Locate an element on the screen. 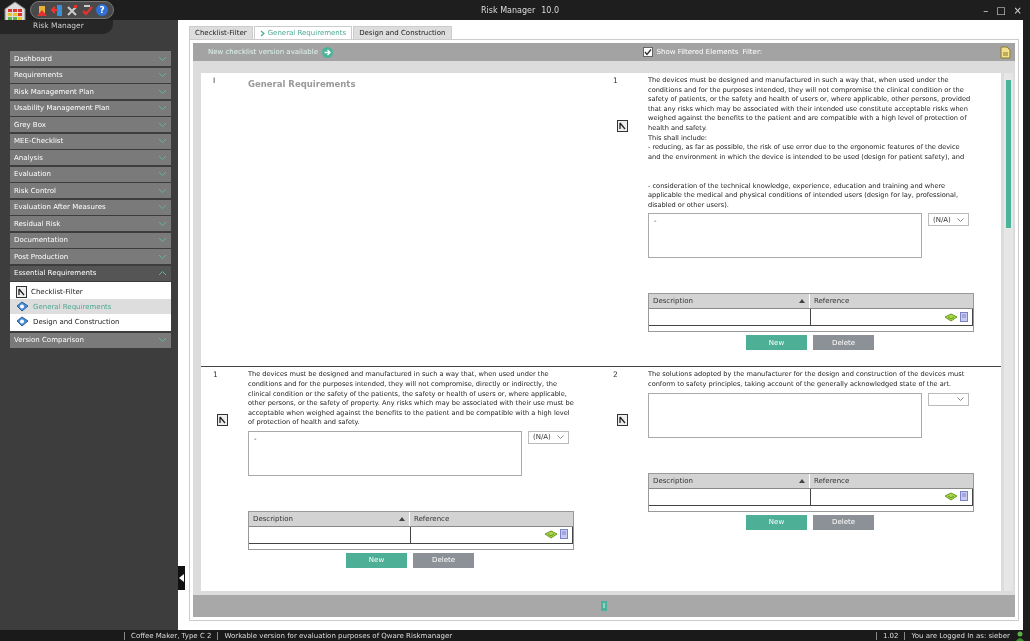 The height and width of the screenshot is (641, 1030). section-heading: General Requirements is located at coordinates (302, 84).